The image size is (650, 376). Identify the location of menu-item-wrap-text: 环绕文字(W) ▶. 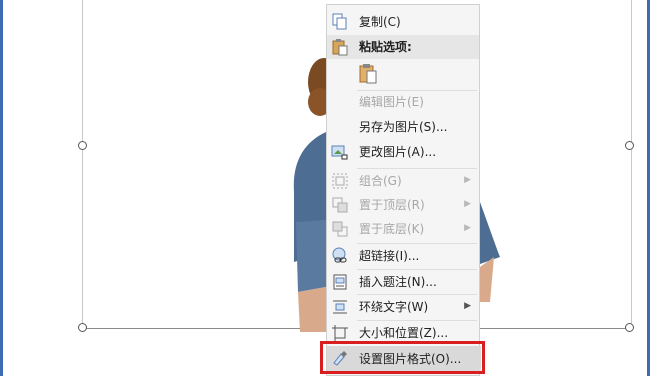
(404, 307).